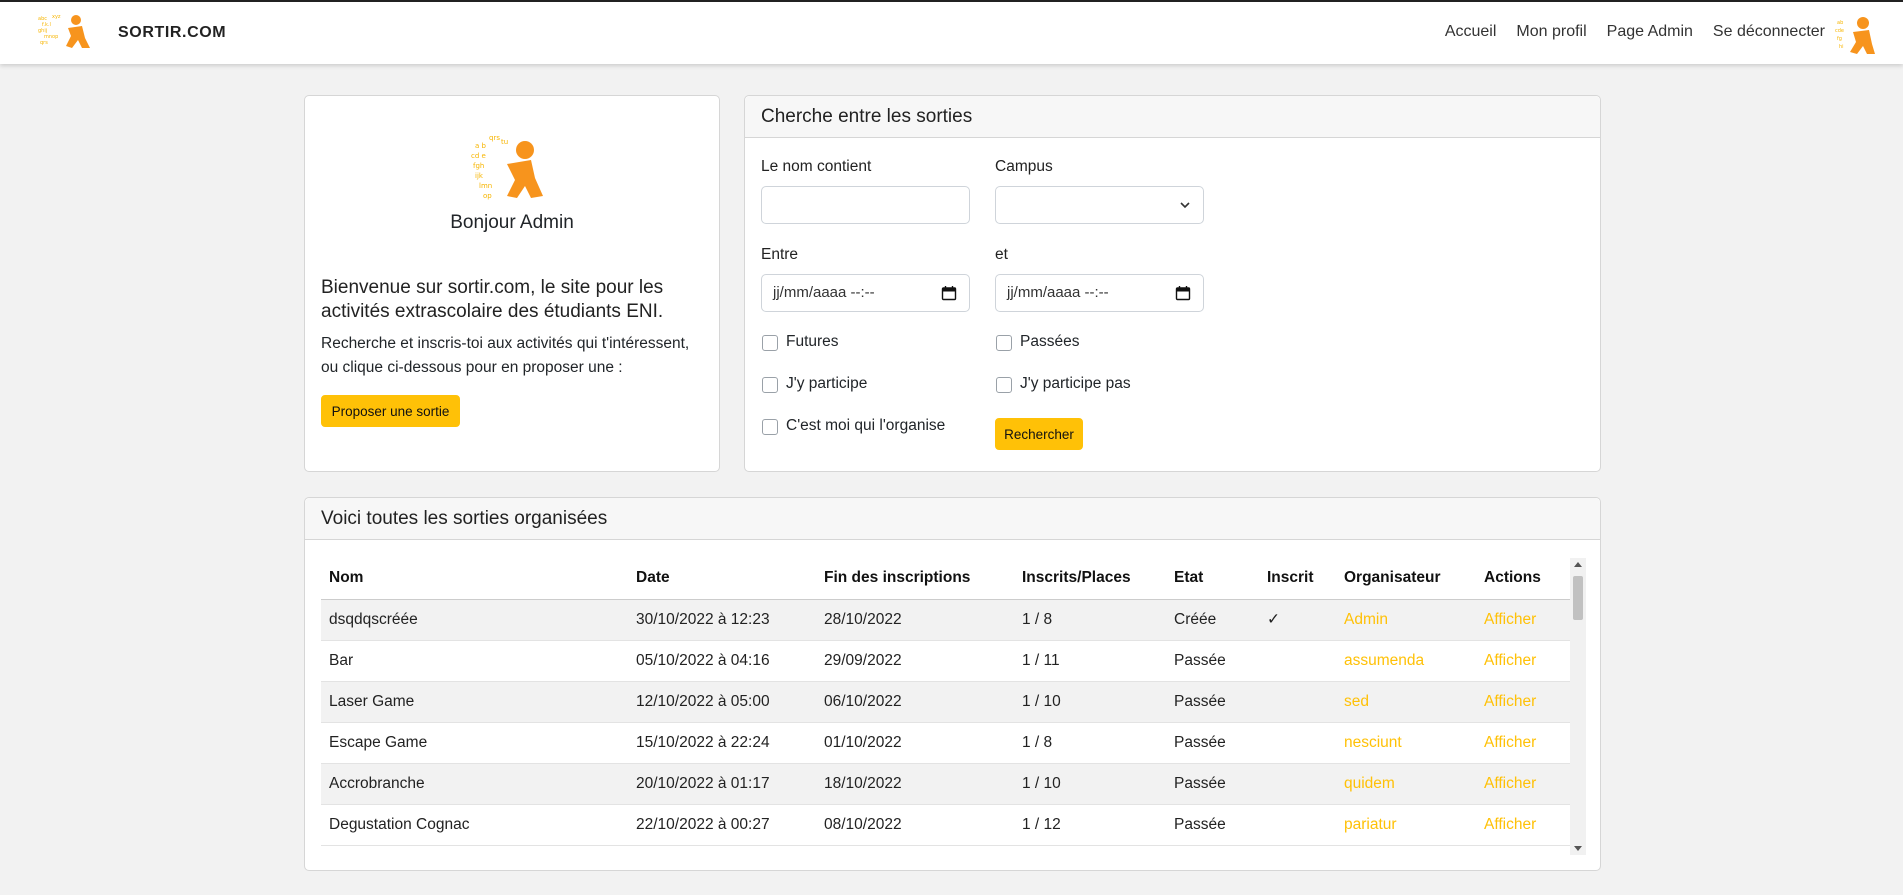 The image size is (1903, 895). I want to click on cell-places: 1 / 12, so click(1090, 825).